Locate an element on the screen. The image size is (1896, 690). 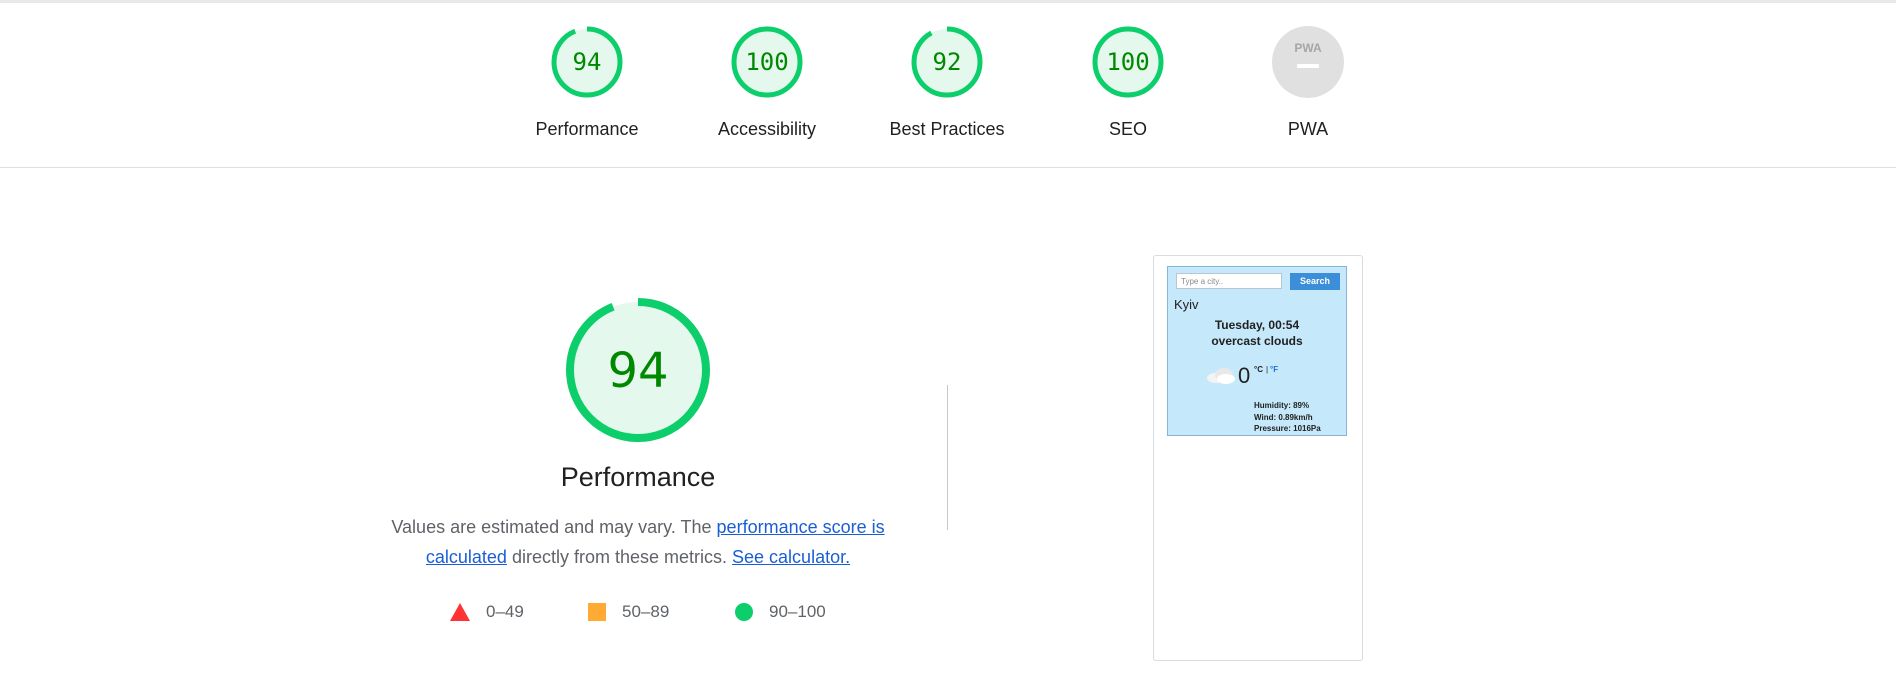
description-text: directly from these metrics. is located at coordinates (619, 557).